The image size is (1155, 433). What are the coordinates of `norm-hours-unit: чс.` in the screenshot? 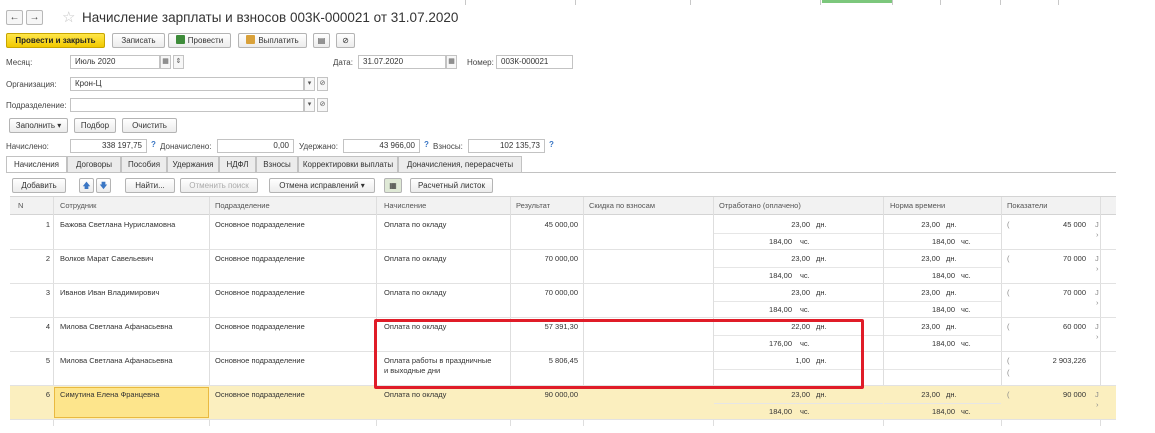 It's located at (966, 343).